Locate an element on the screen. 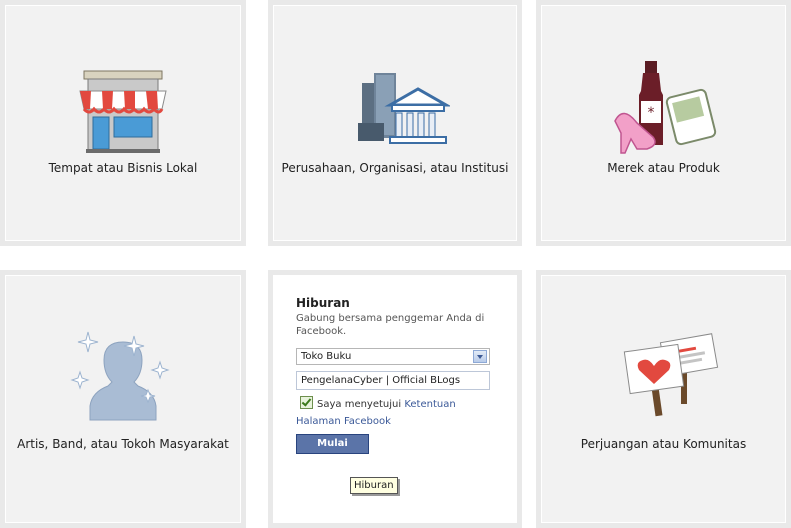  person-silhouette-icon is located at coordinates (120, 376).